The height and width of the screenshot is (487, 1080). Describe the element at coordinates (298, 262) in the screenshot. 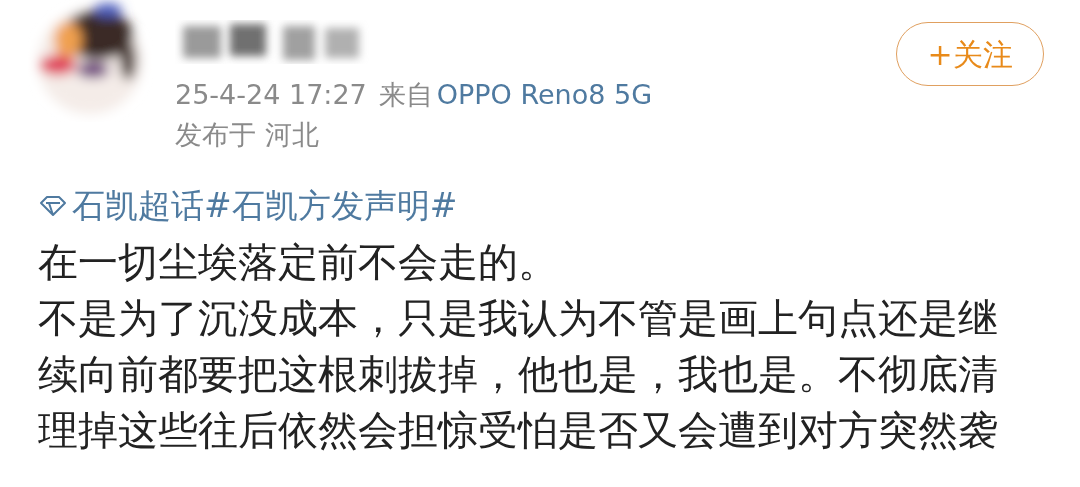

I see `post-paragraph: 在一切尘埃落定前不会走的。` at that location.